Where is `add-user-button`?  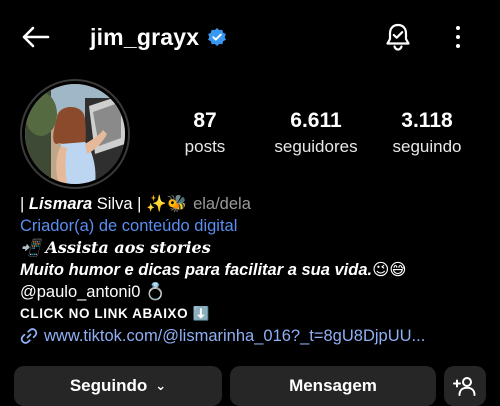
add-user-button is located at coordinates (465, 386).